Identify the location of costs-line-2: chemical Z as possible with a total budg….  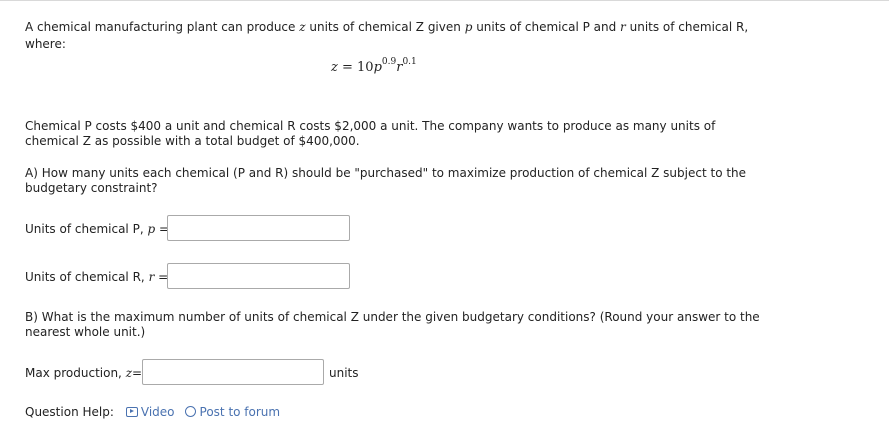
(192, 141).